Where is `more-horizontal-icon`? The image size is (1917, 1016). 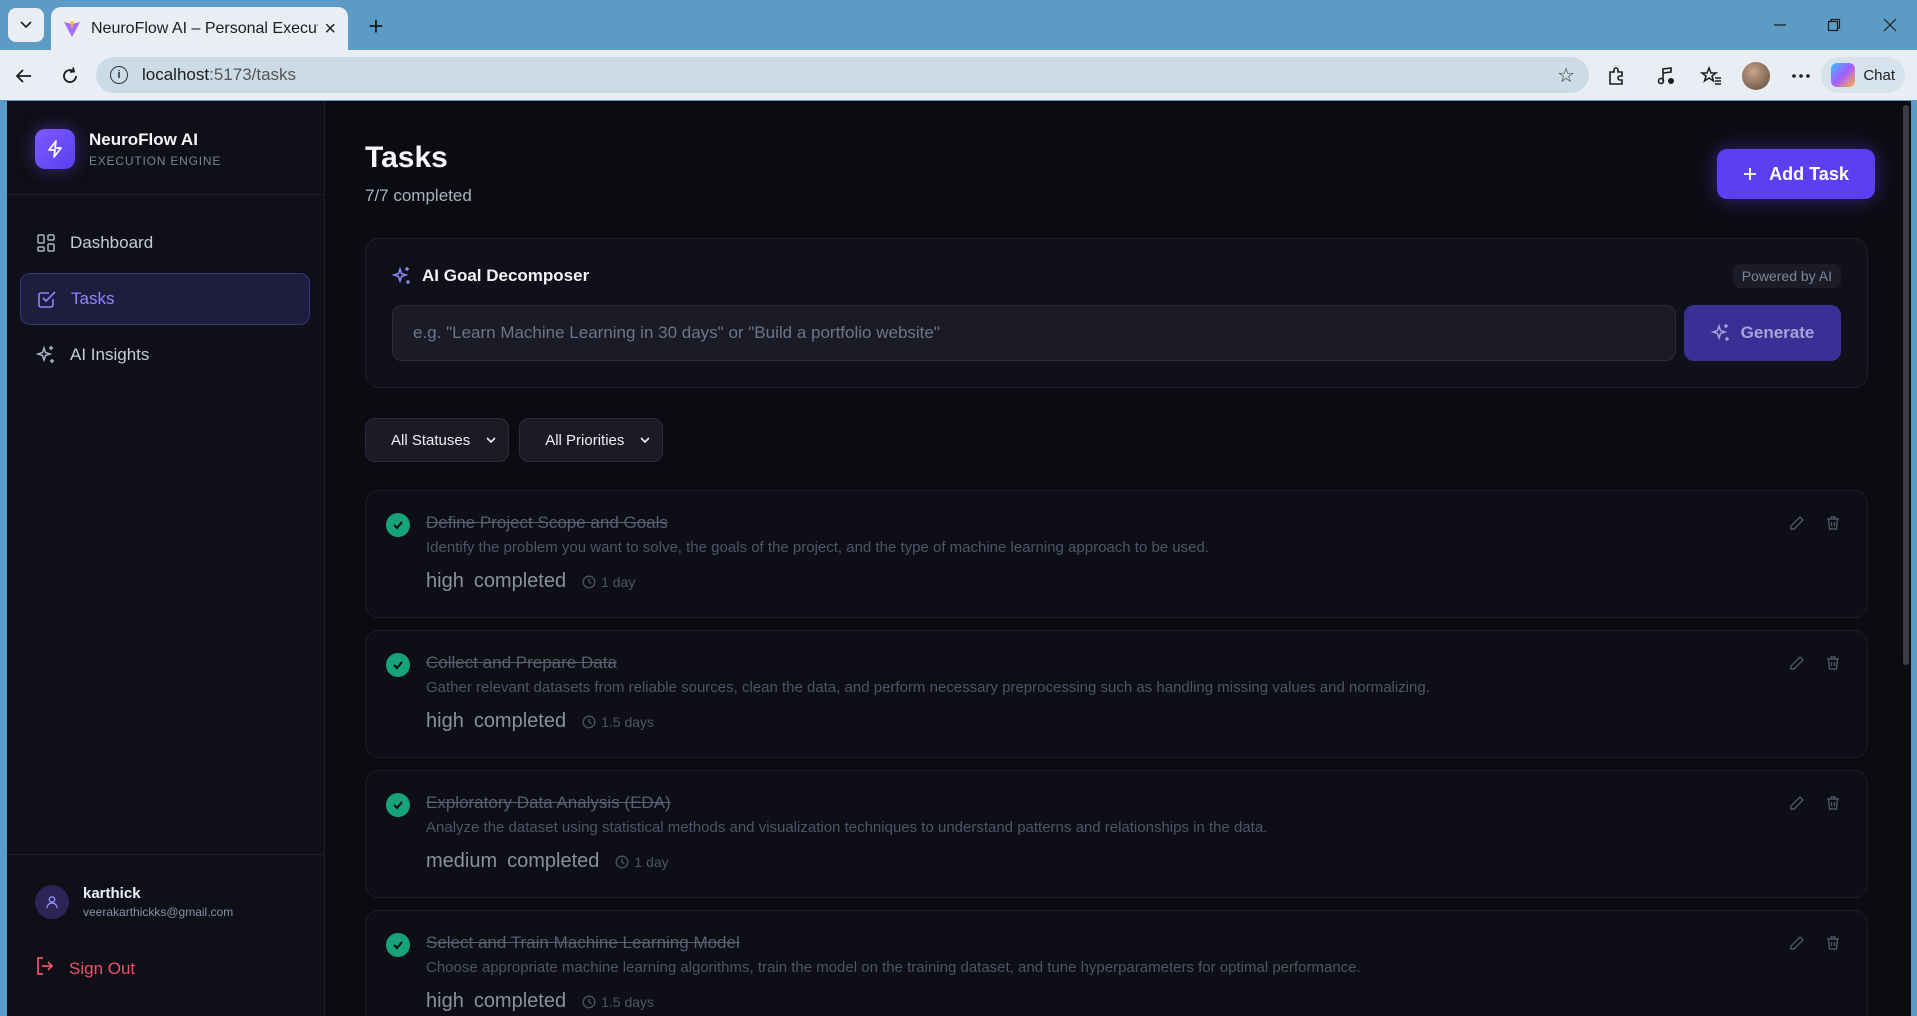
more-horizontal-icon is located at coordinates (1801, 76).